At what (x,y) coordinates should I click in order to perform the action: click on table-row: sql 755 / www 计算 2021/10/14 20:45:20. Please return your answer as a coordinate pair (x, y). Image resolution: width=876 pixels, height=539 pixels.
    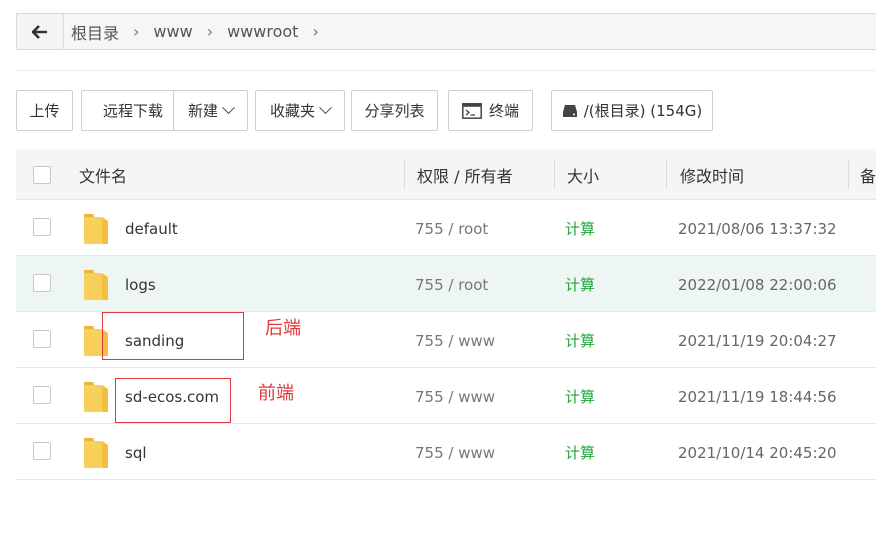
    Looking at the image, I should click on (446, 452).